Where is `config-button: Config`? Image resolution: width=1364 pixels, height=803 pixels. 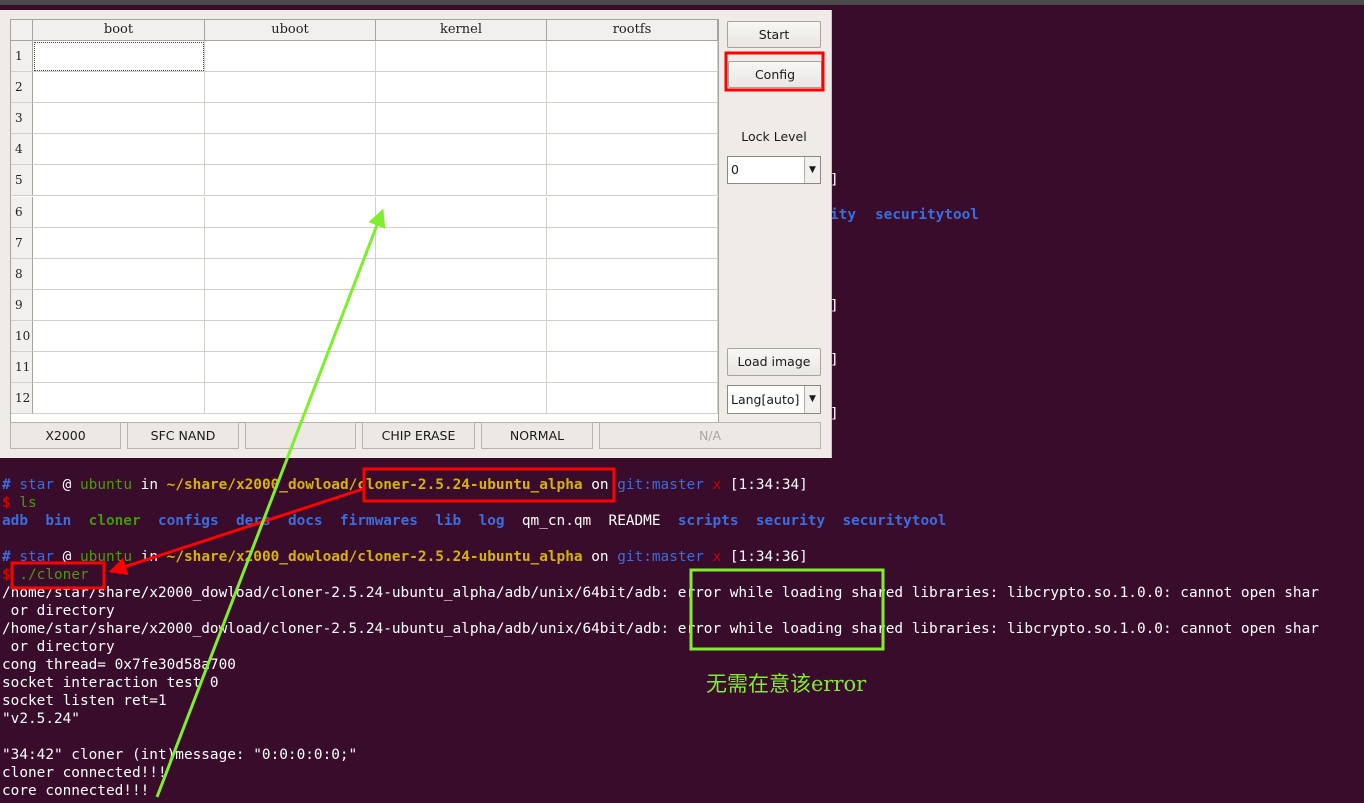
config-button: Config is located at coordinates (775, 74).